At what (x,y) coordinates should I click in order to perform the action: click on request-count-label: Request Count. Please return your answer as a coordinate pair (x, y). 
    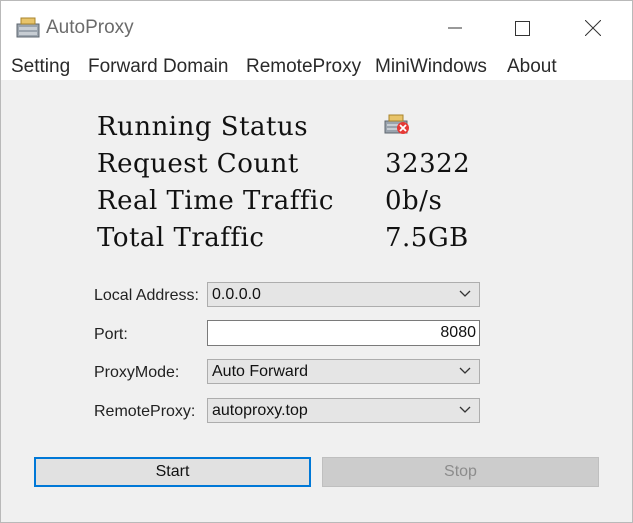
    Looking at the image, I should click on (198, 164).